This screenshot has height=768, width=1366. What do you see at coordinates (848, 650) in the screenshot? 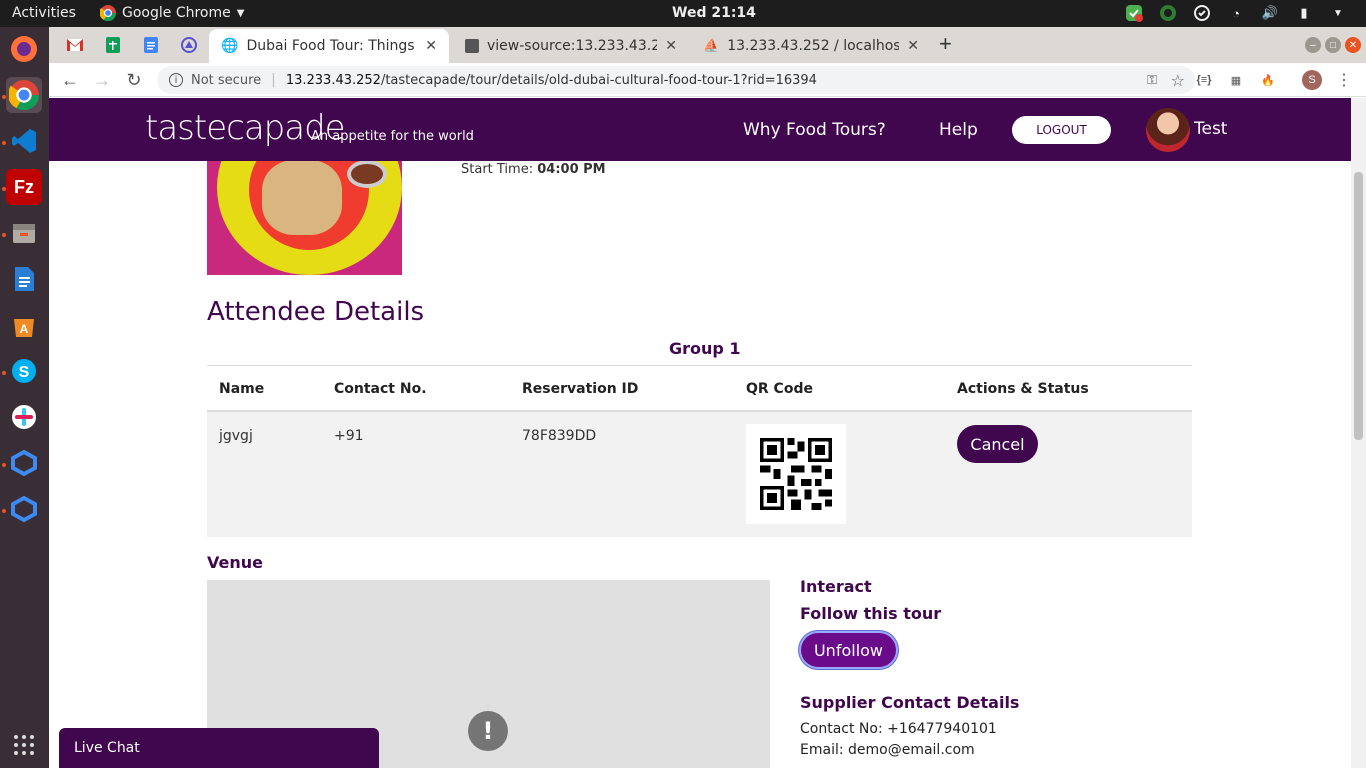
I see `unfollow-button: Unfollow` at bounding box center [848, 650].